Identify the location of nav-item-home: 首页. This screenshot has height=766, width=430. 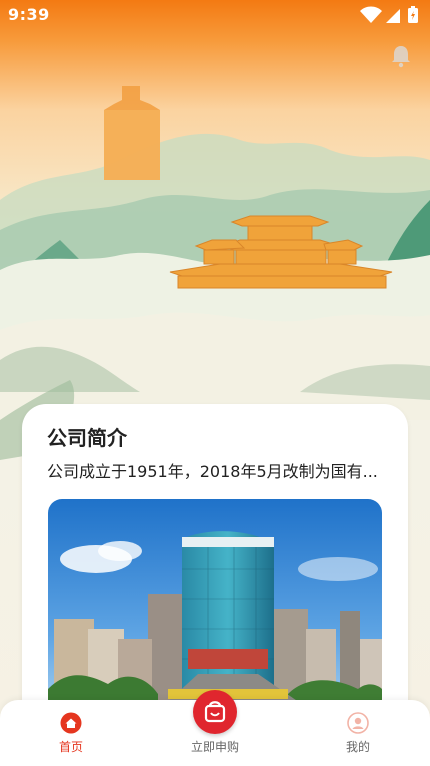
(71, 733).